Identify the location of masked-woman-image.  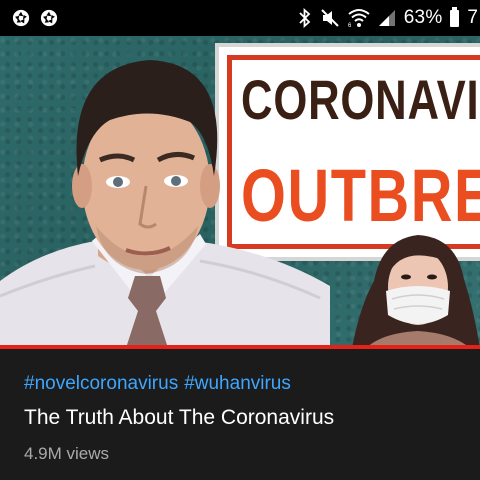
(416, 291).